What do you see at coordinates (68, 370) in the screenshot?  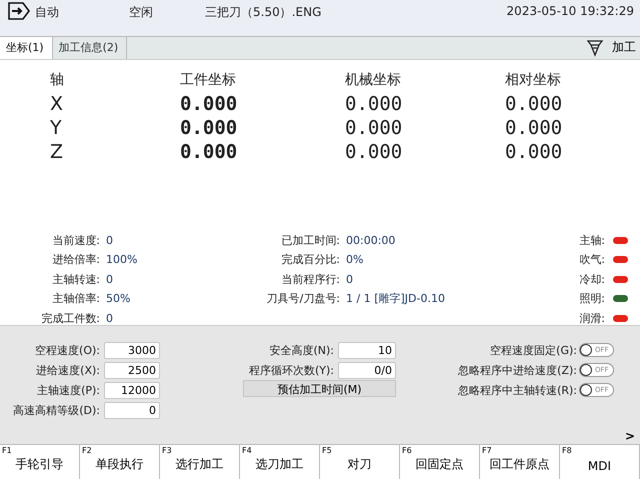 I see `field-label: 进给速度(X):` at bounding box center [68, 370].